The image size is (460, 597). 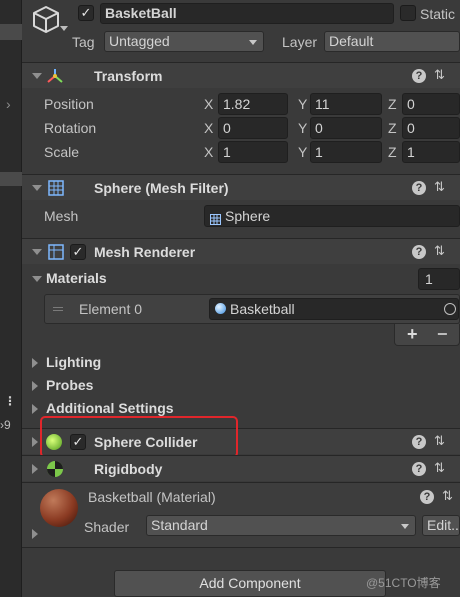 I want to click on mesh-object-field: Sphere, so click(x=332, y=216).